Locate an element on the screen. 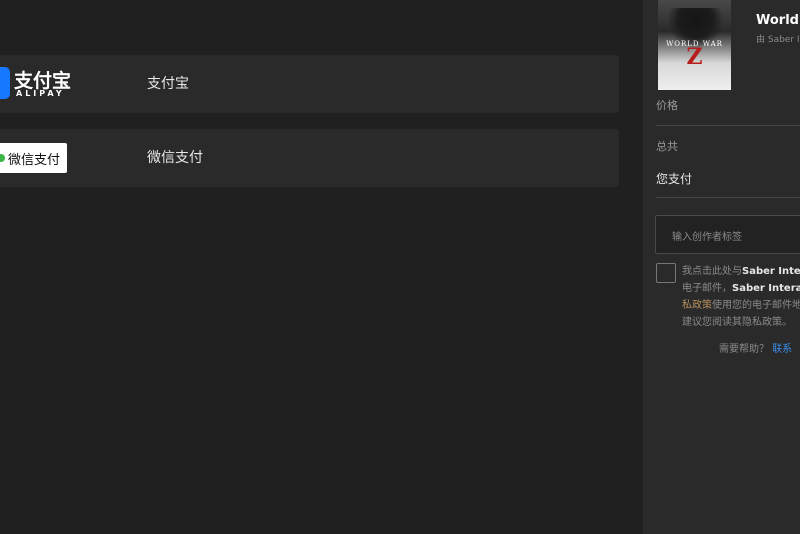  wechat-icon is located at coordinates (2, 158).